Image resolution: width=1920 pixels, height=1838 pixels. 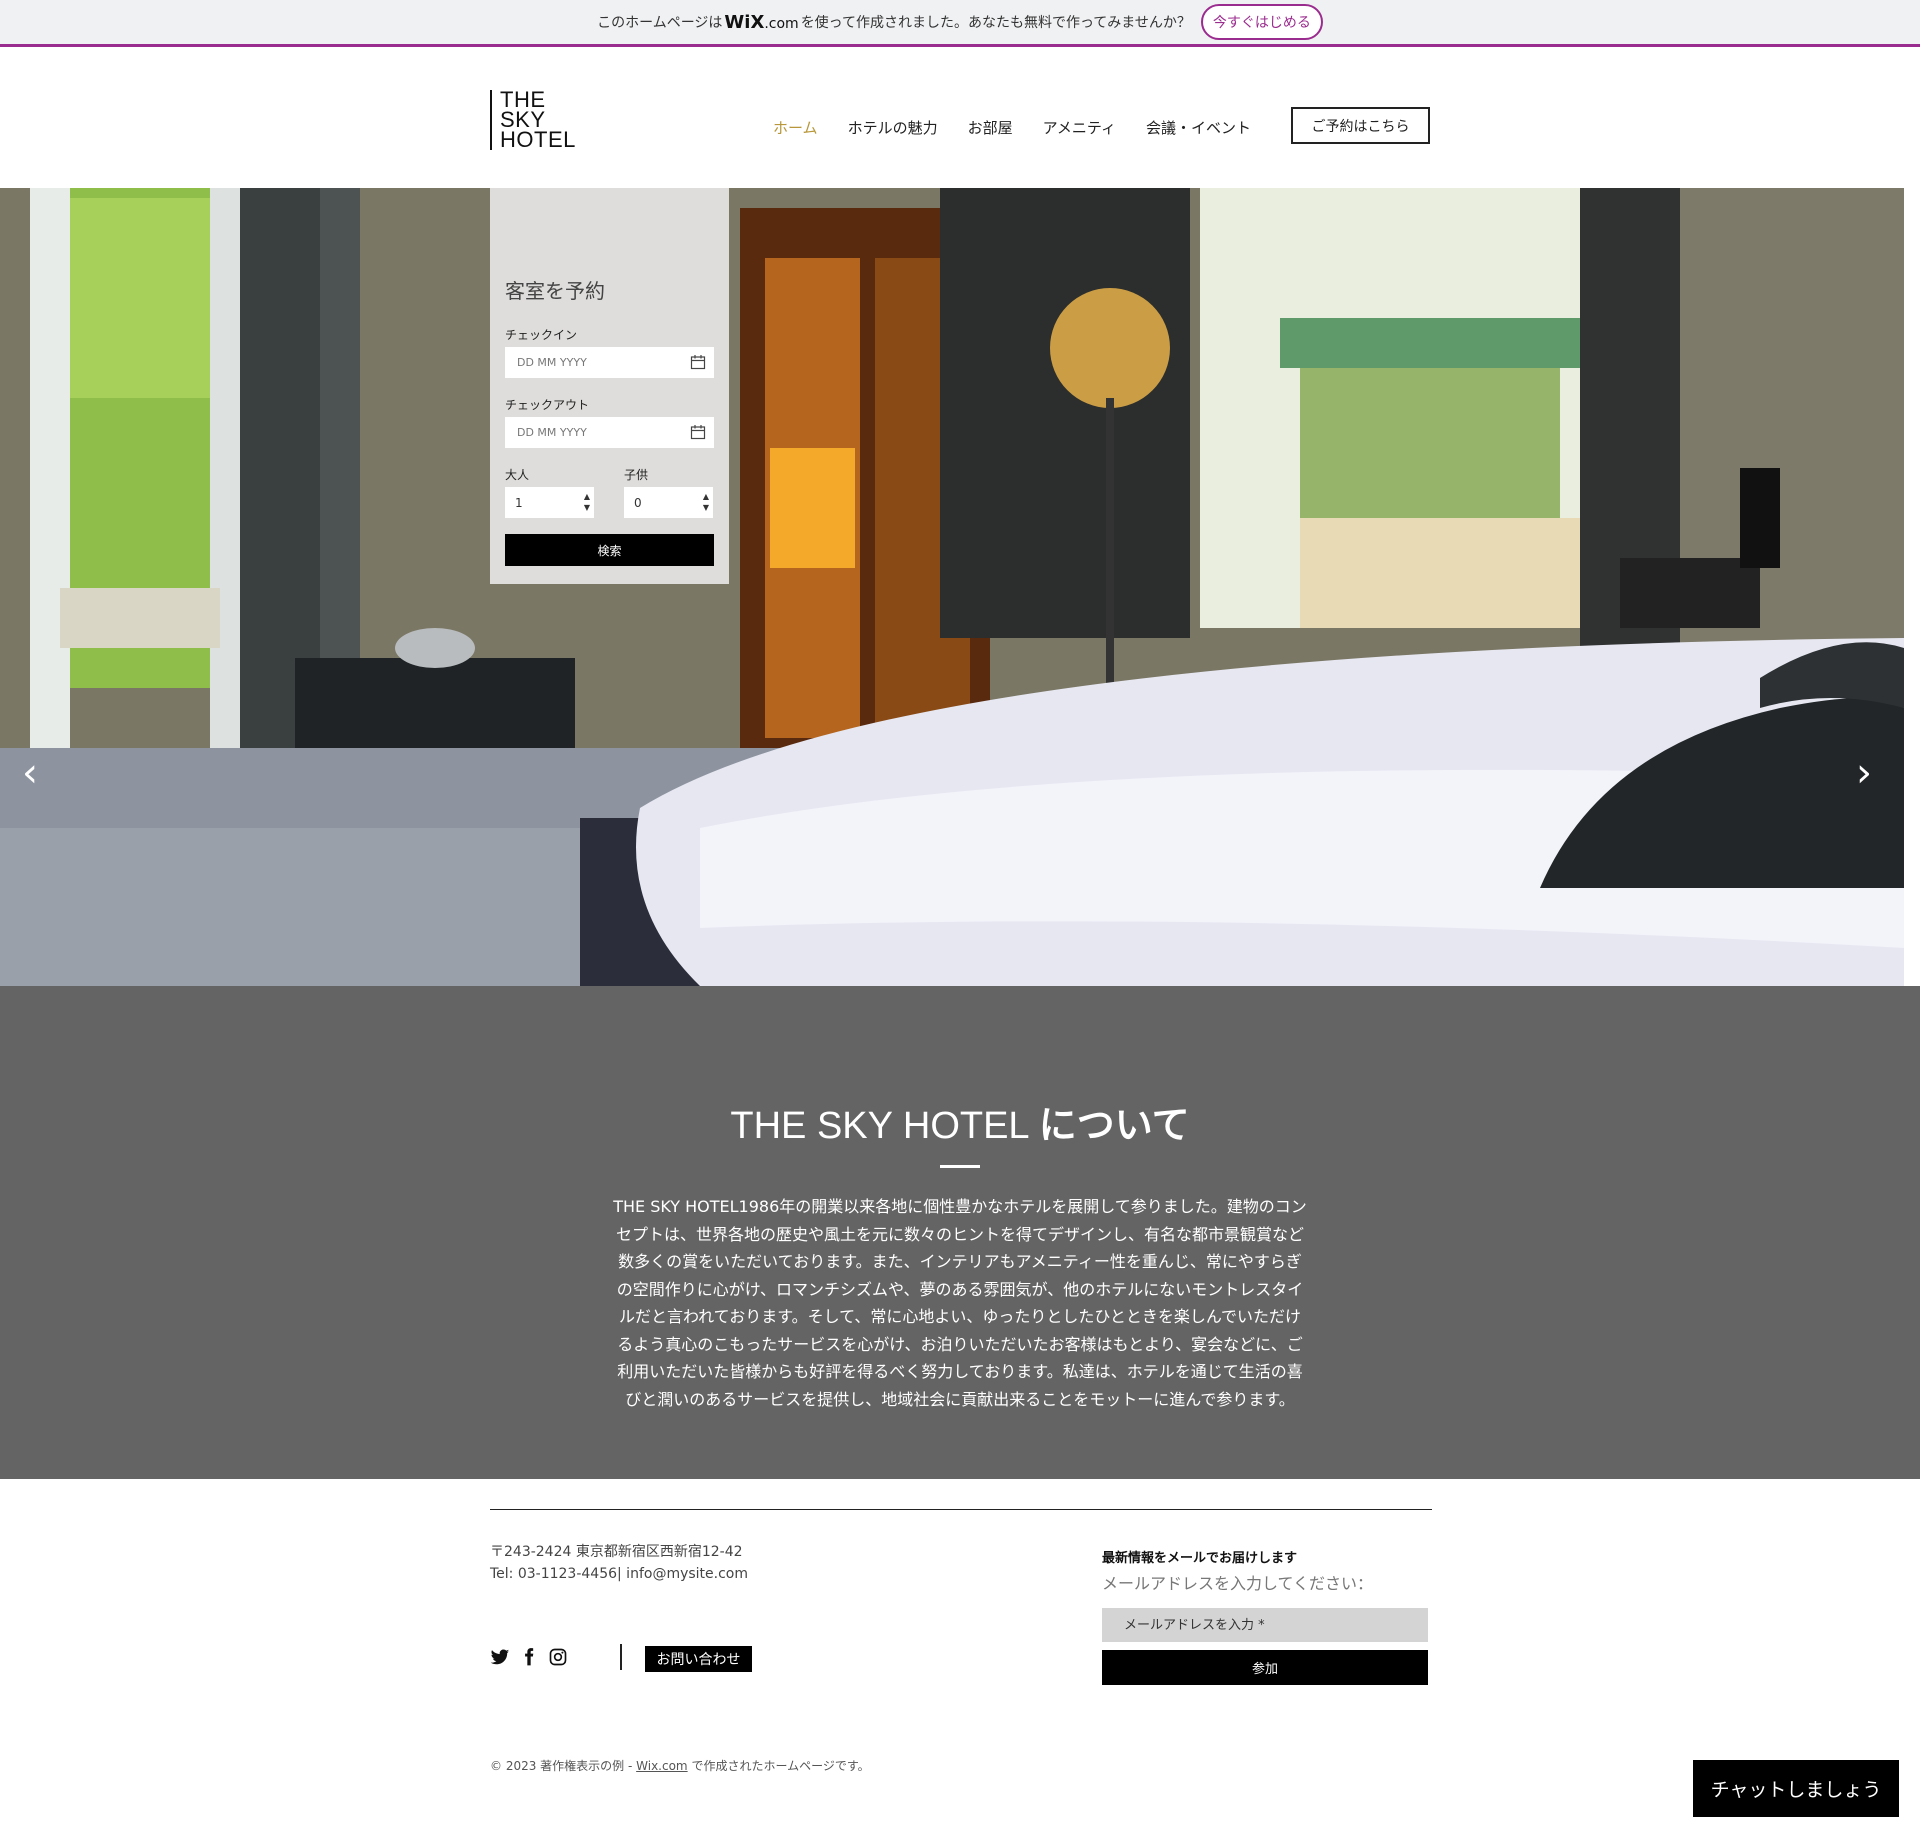 What do you see at coordinates (781, 23) in the screenshot?
I see `wix-brand-suffix: .com` at bounding box center [781, 23].